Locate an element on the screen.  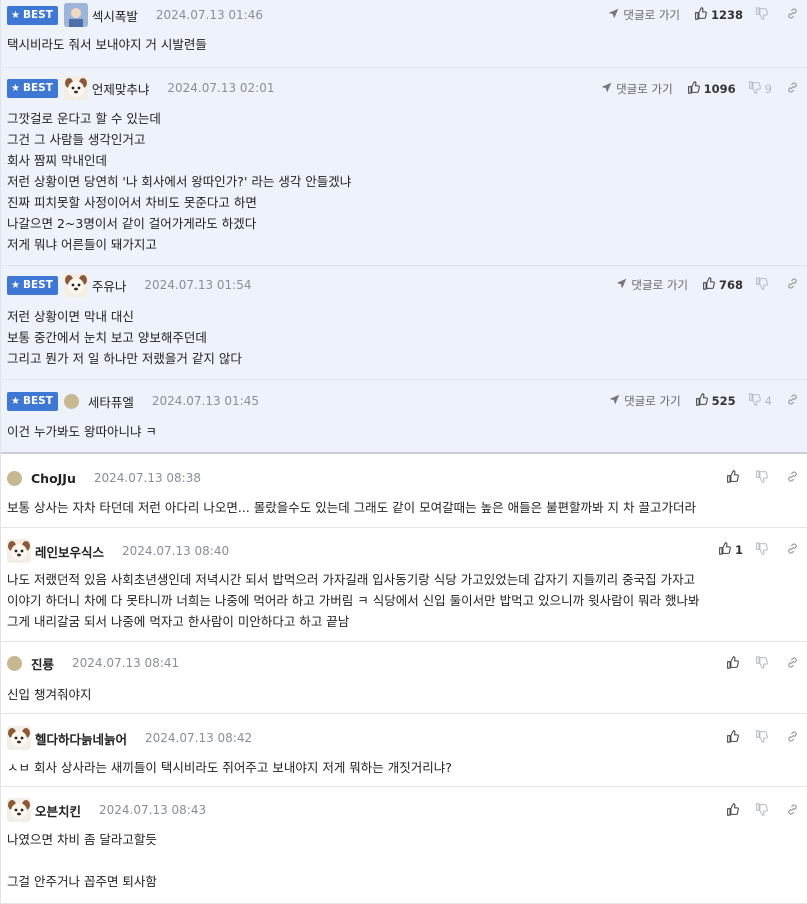
author-name: 오븐치킨 is located at coordinates (58, 810).